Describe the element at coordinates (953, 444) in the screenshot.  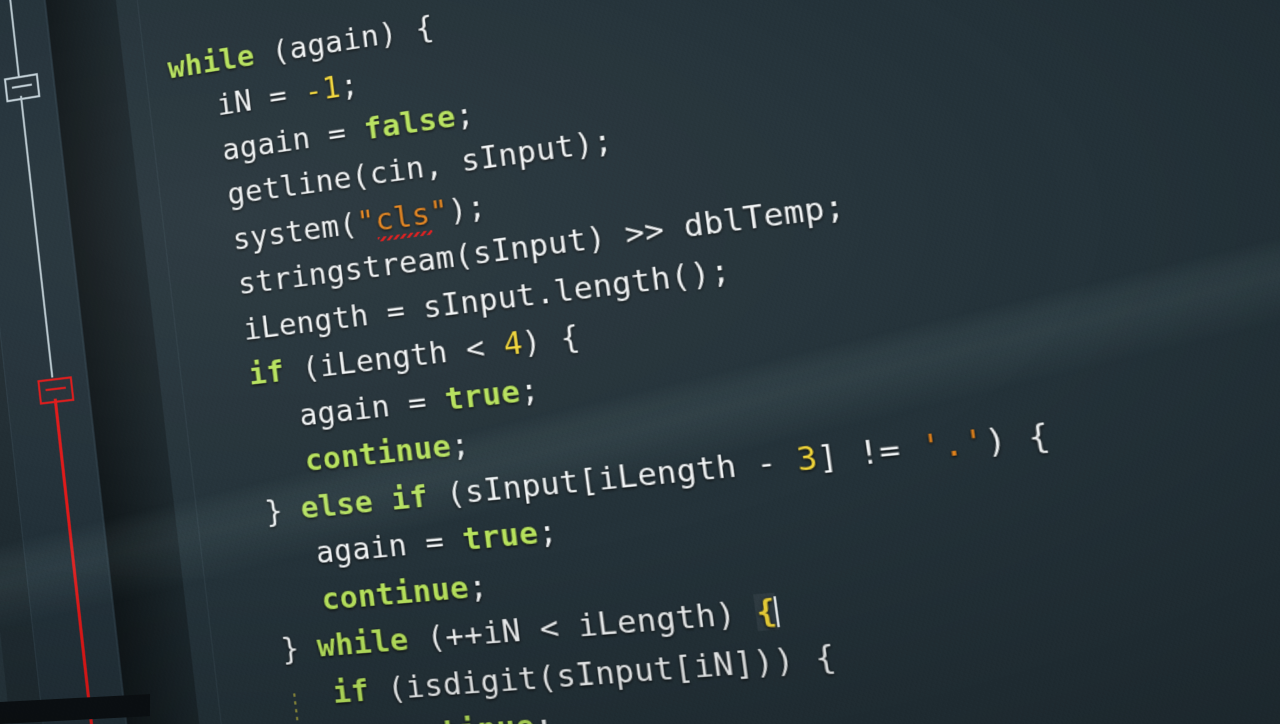
I see `code-token: '.'` at that location.